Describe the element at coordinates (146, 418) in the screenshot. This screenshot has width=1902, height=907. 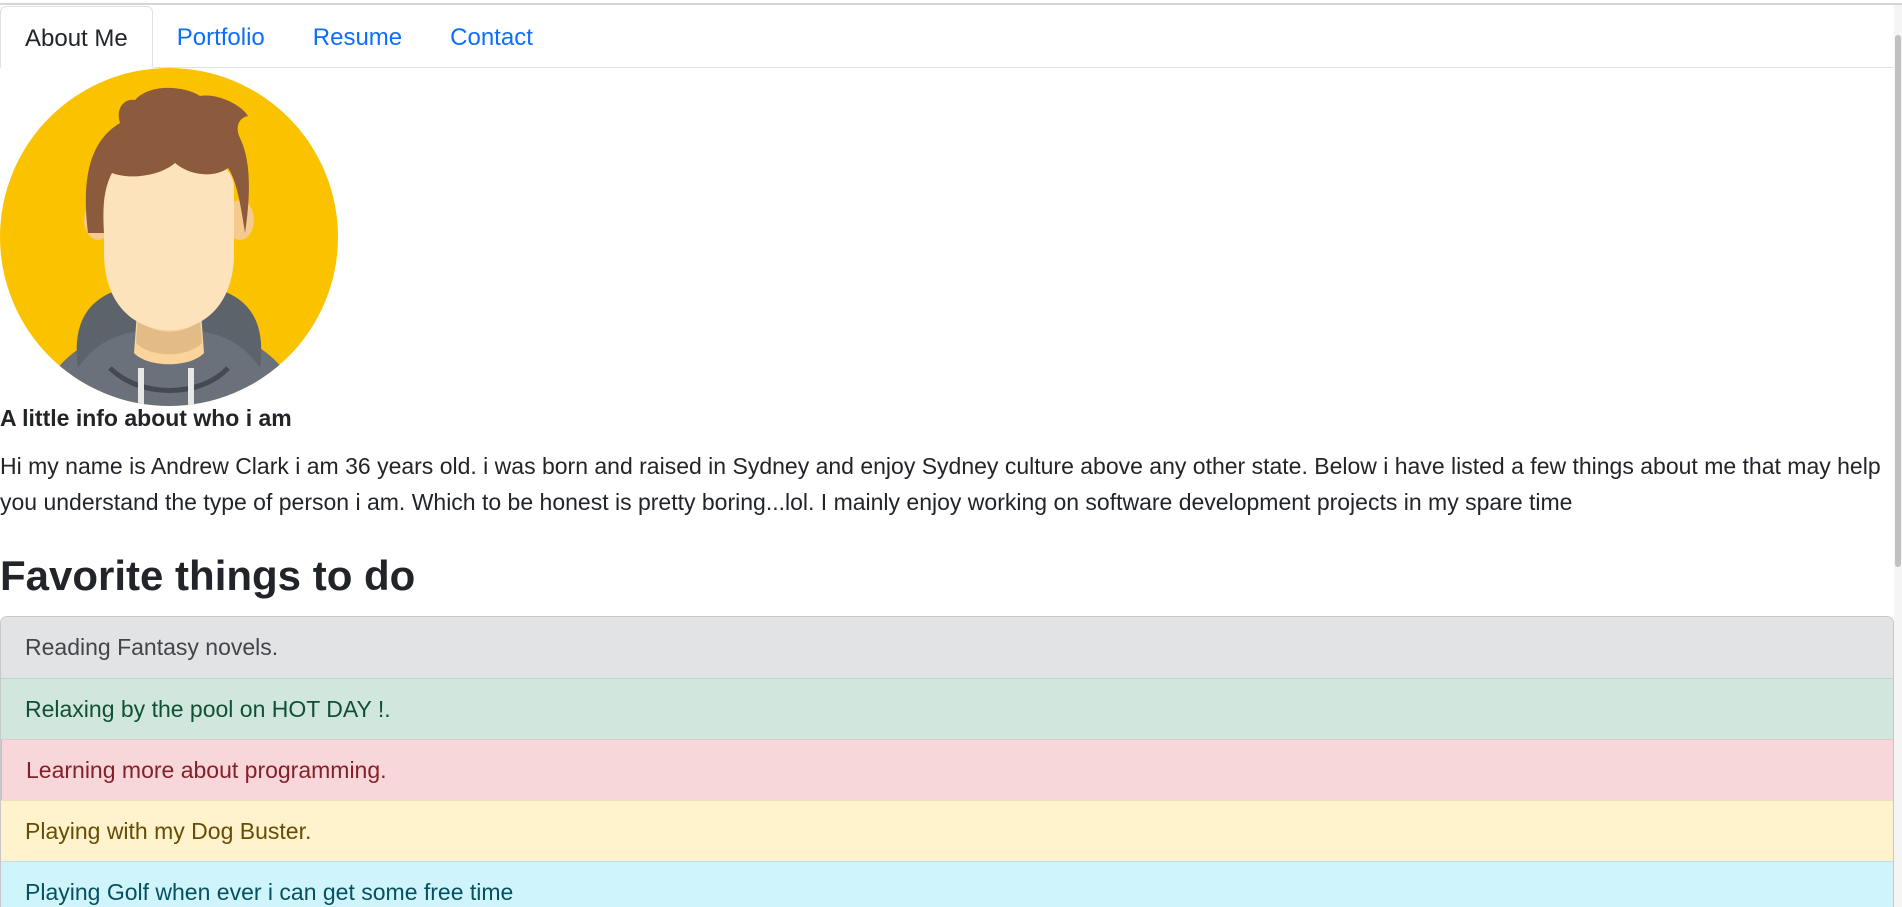
I see `info-heading: A little info about who i am` at that location.